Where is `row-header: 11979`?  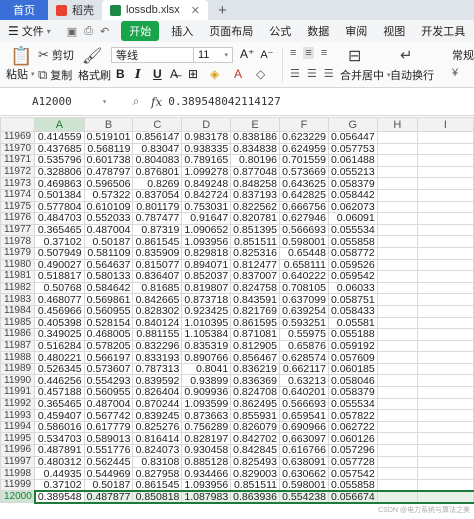
row-header: 11979 is located at coordinates (18, 253).